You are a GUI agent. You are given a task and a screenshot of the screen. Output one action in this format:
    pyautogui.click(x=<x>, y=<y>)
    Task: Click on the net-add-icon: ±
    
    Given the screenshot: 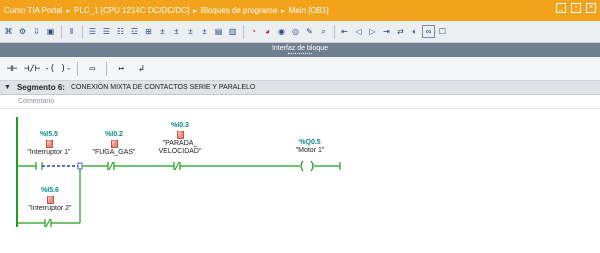 What is the action you would take?
    pyautogui.click(x=162, y=31)
    